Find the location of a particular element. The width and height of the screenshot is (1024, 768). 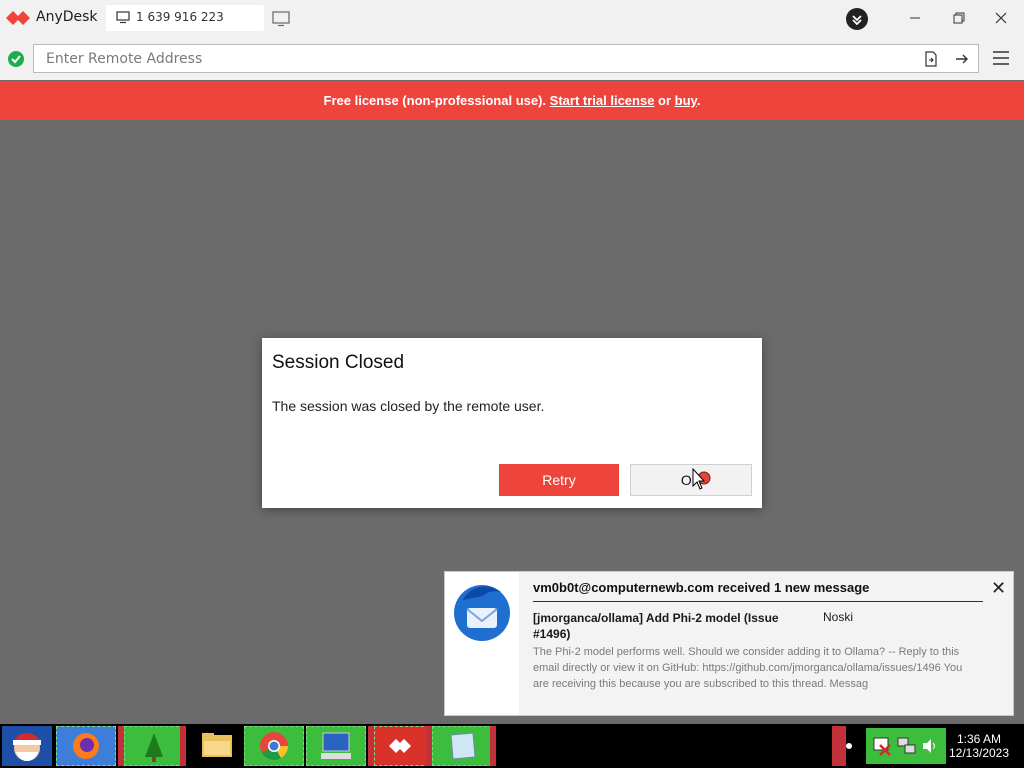

taskbar-chrome is located at coordinates (274, 746).